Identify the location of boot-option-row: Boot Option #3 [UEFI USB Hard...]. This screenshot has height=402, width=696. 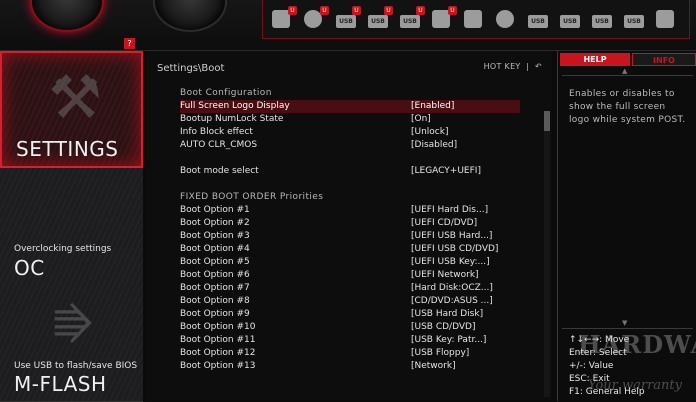
(350, 236).